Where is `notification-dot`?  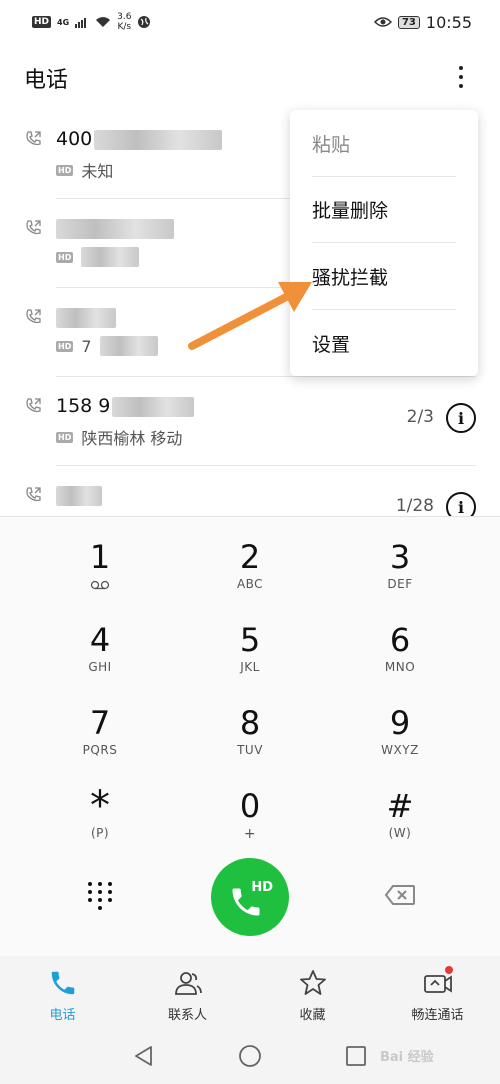 notification-dot is located at coordinates (449, 970).